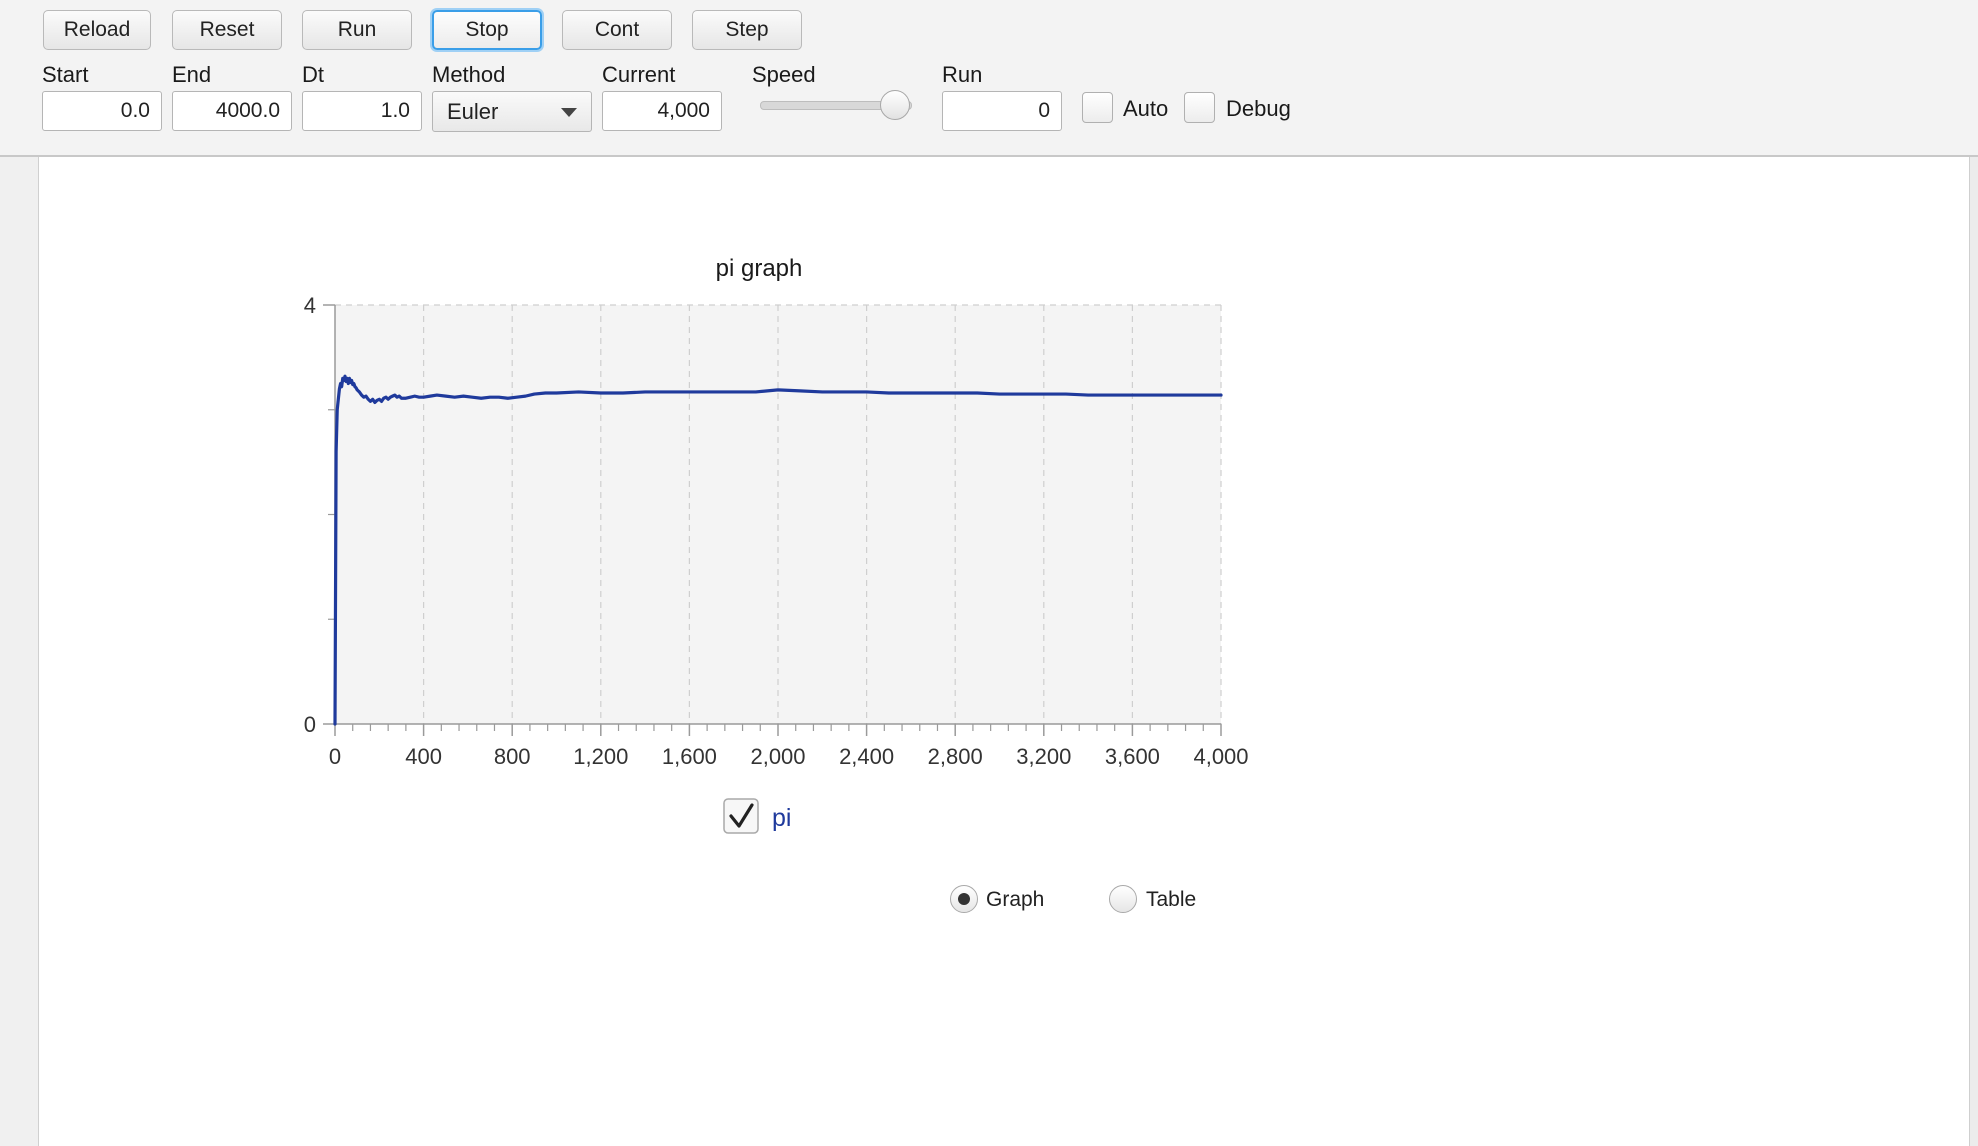 Image resolution: width=1978 pixels, height=1146 pixels. Describe the element at coordinates (747, 30) in the screenshot. I see `step-button: Step` at that location.